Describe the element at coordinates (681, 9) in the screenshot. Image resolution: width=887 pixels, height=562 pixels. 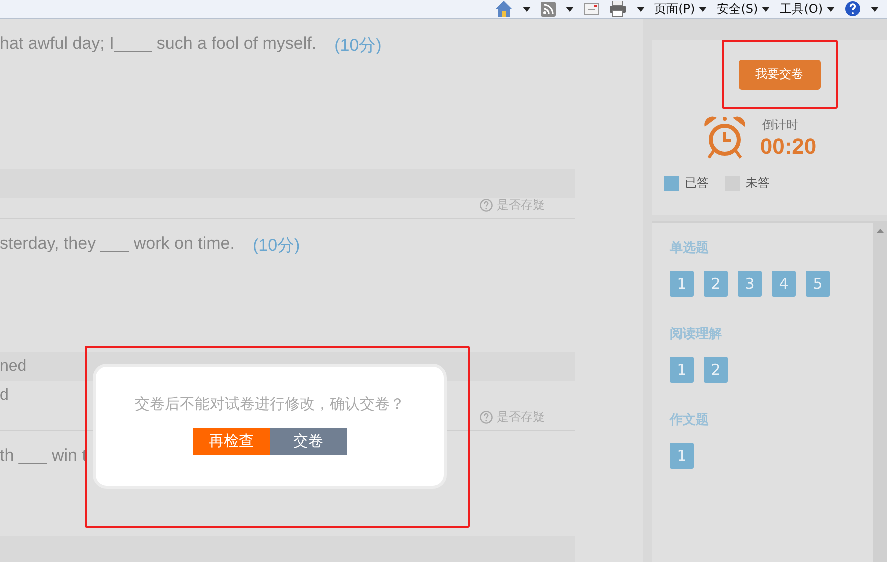
I see `toolbar-menu: 页面(P)` at that location.